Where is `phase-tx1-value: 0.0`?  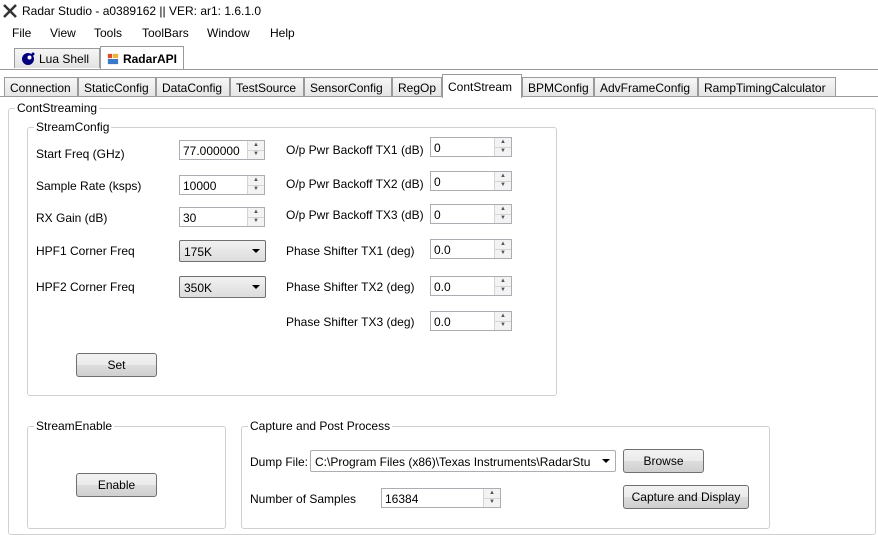
phase-tx1-value: 0.0 is located at coordinates (442, 250).